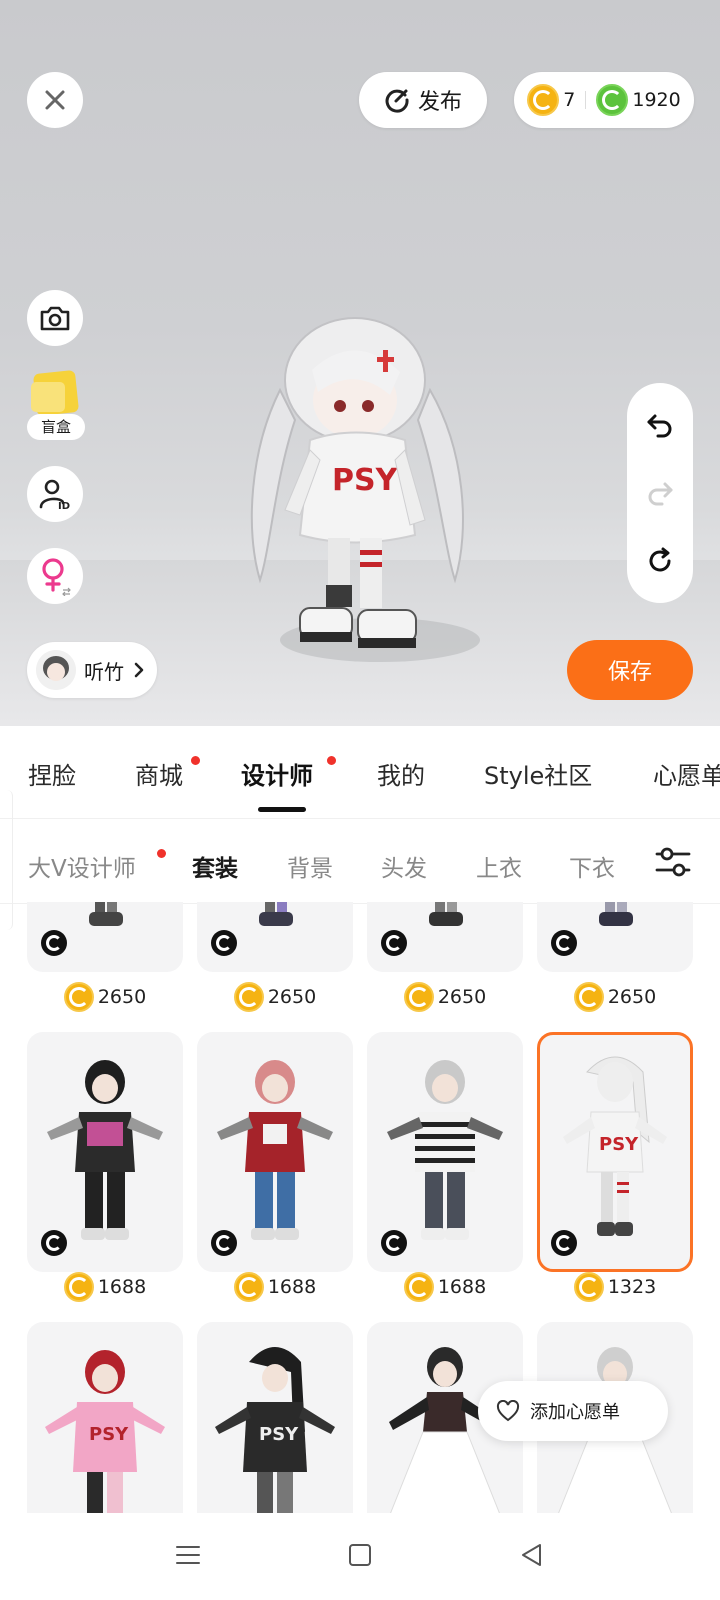 This screenshot has width=720, height=1600. Describe the element at coordinates (660, 561) in the screenshot. I see `reset-icon` at that location.